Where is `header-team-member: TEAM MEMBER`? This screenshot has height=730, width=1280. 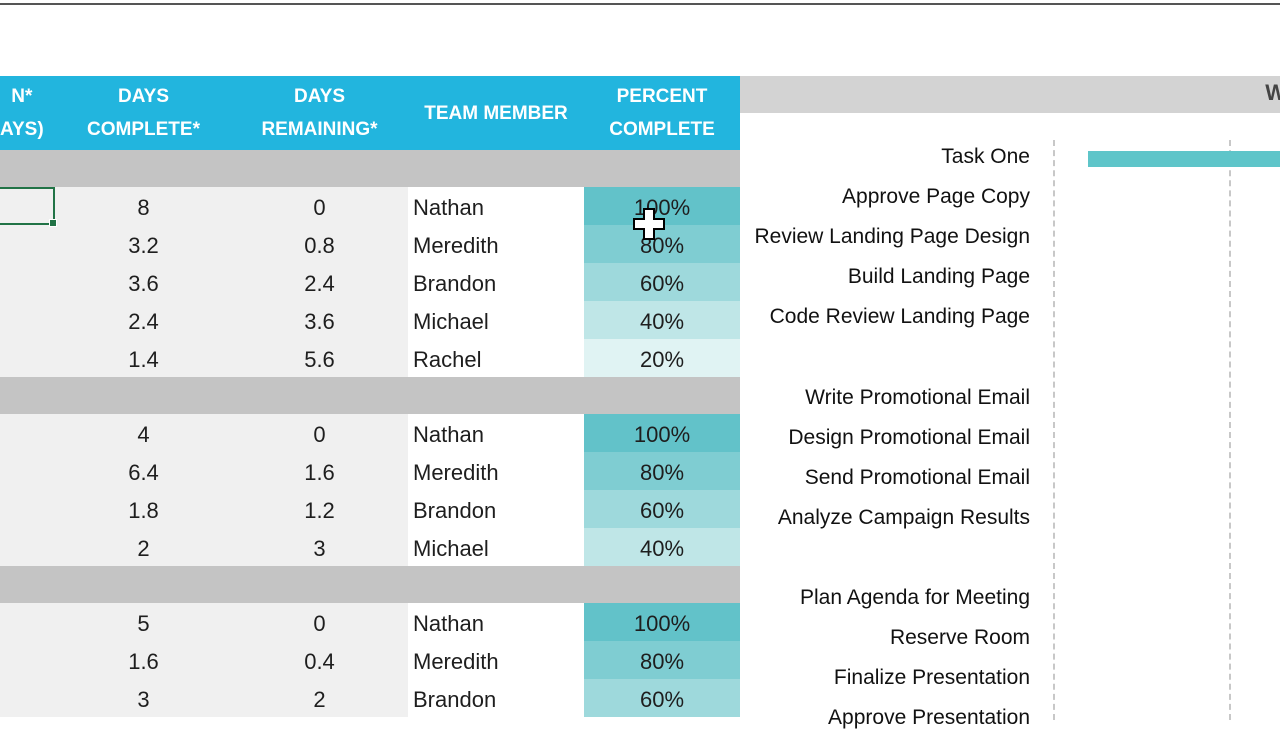
header-team-member: TEAM MEMBER is located at coordinates (496, 113).